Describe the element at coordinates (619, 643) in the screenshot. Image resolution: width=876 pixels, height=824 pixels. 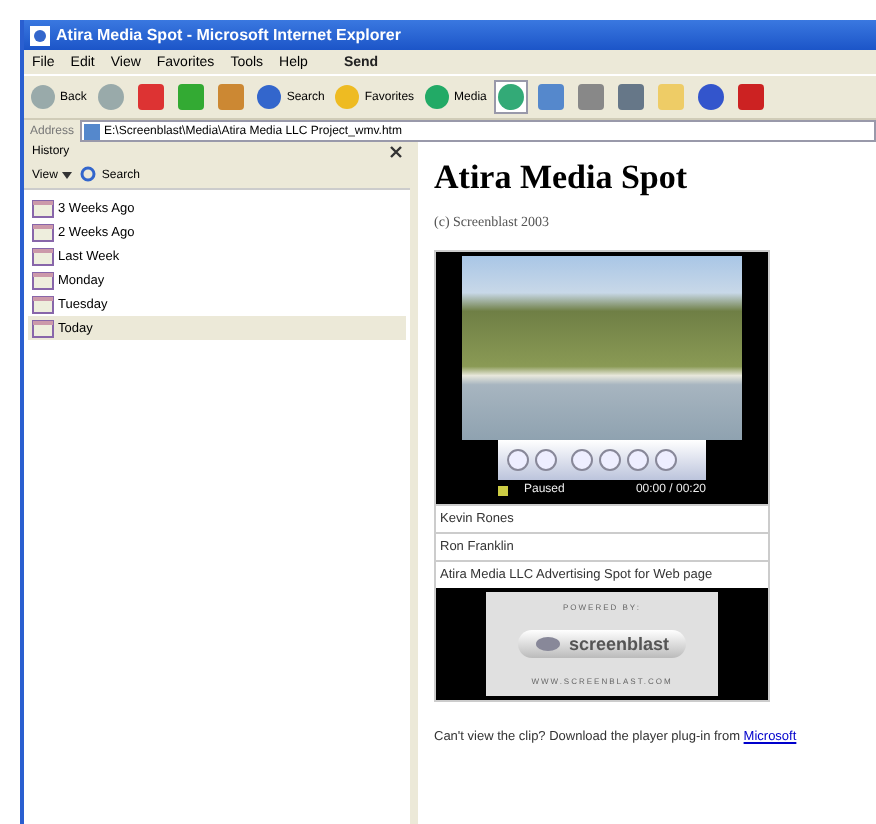
I see `logo-text: screenblast` at that location.